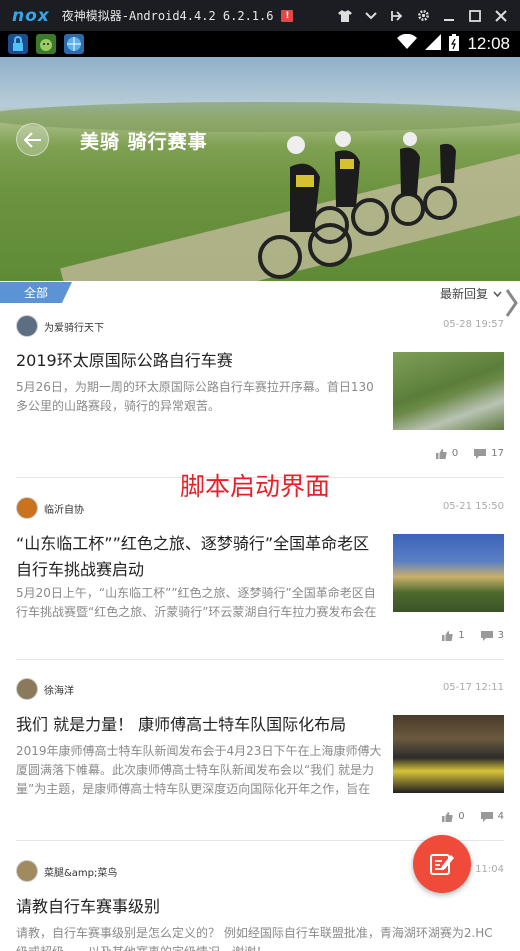  I want to click on maximize-icon, so click(475, 16).